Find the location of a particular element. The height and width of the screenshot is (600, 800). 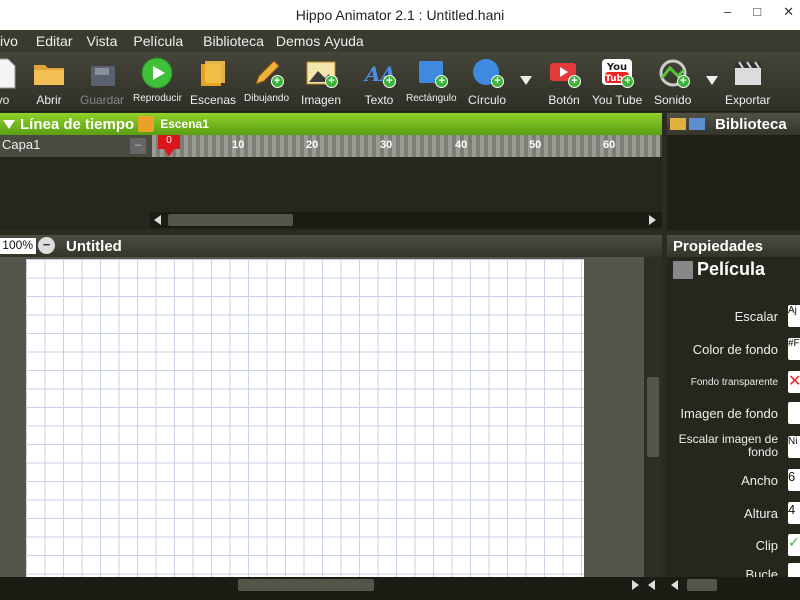

export-button: Exportar is located at coordinates (747, 83).